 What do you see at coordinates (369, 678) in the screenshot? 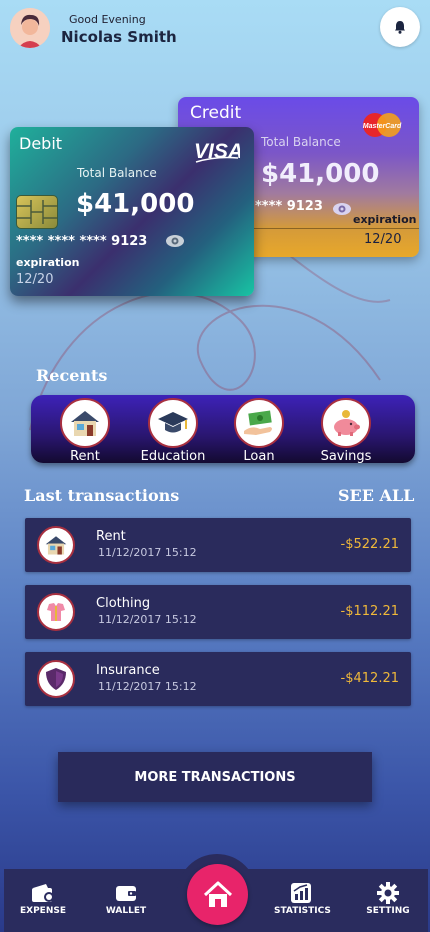
I see `transaction-amount: -$412.21` at bounding box center [369, 678].